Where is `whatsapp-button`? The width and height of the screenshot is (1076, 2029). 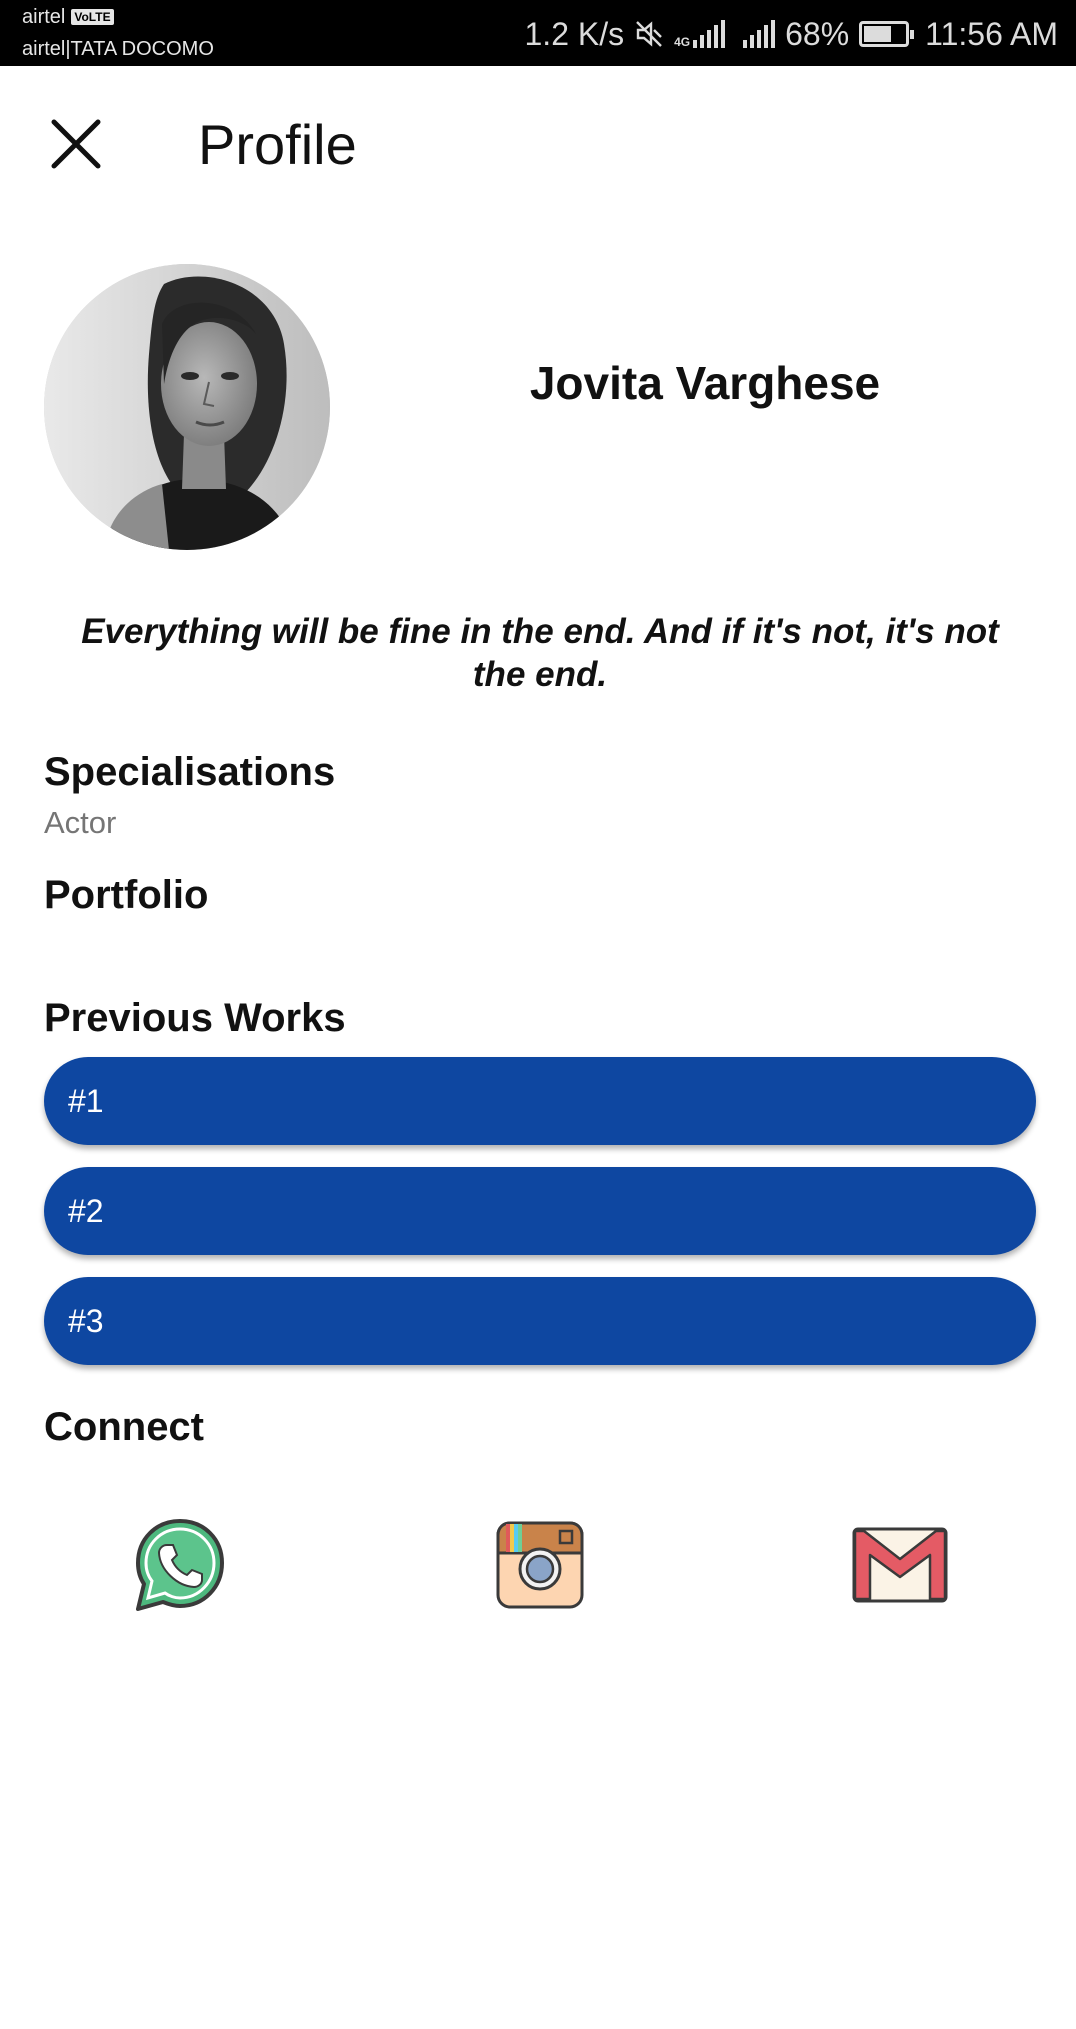
whatsapp-button is located at coordinates (180, 1565).